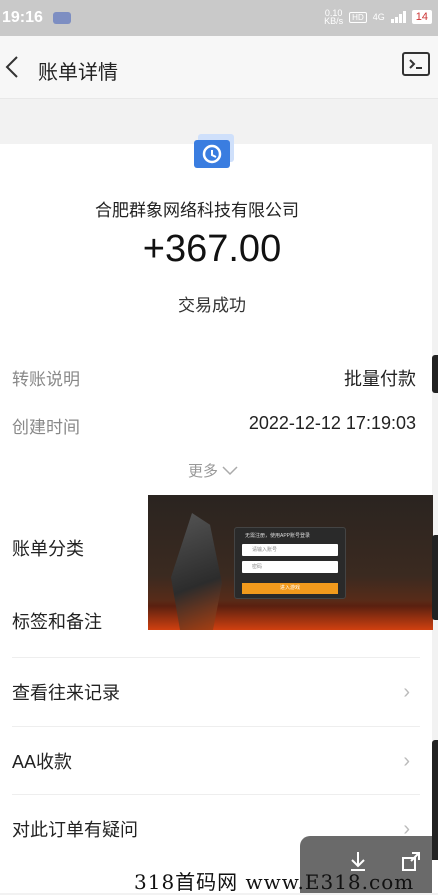 Image resolution: width=438 pixels, height=895 pixels. I want to click on status-time: 19:16, so click(22, 17).